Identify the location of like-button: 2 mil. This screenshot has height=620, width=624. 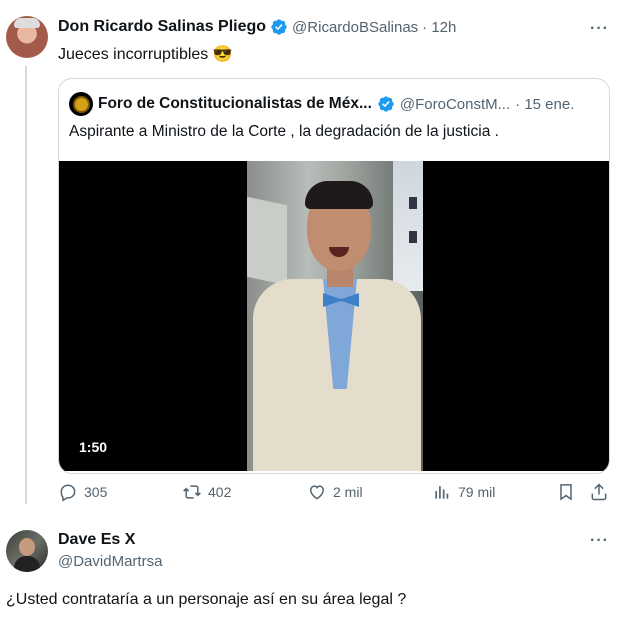
(335, 492).